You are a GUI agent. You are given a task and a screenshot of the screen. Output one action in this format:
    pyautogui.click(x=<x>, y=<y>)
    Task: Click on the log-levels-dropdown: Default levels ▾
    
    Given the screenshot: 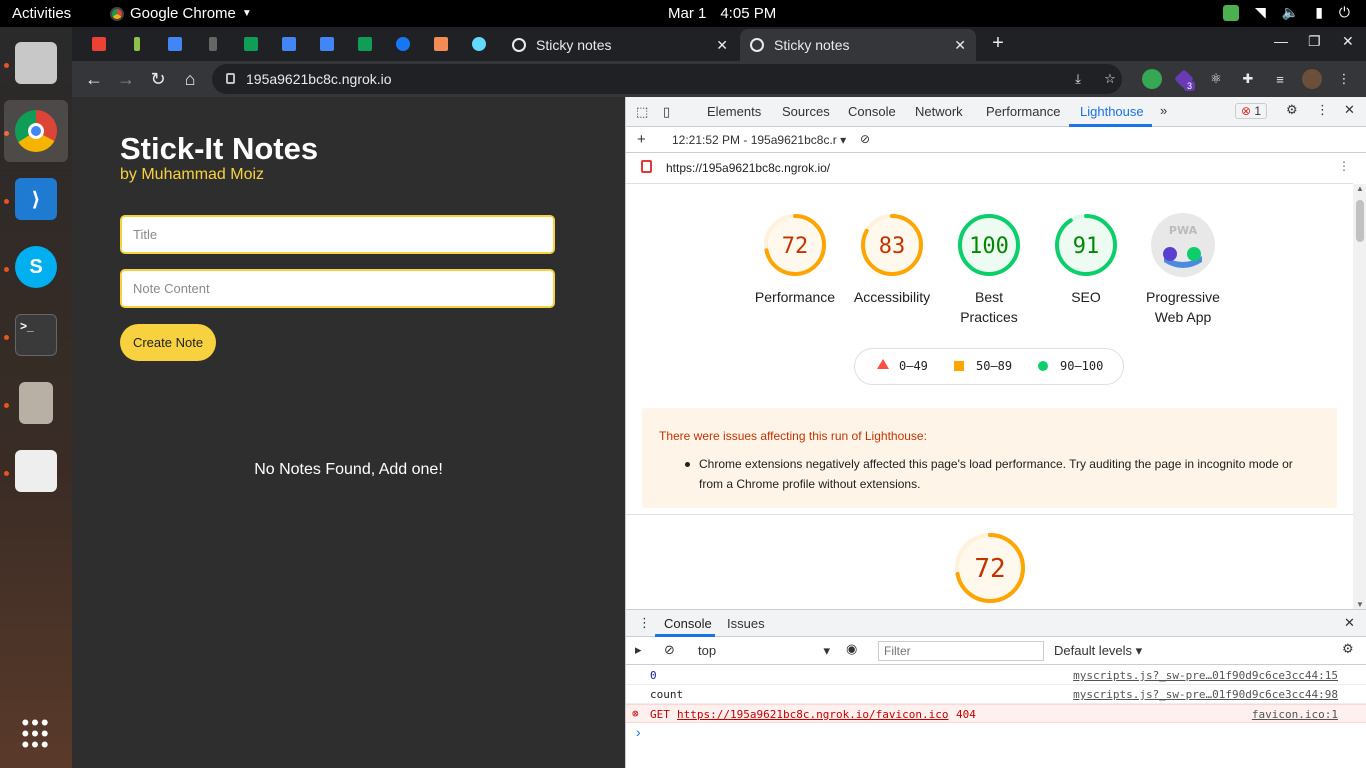 What is the action you would take?
    pyautogui.click(x=1098, y=651)
    